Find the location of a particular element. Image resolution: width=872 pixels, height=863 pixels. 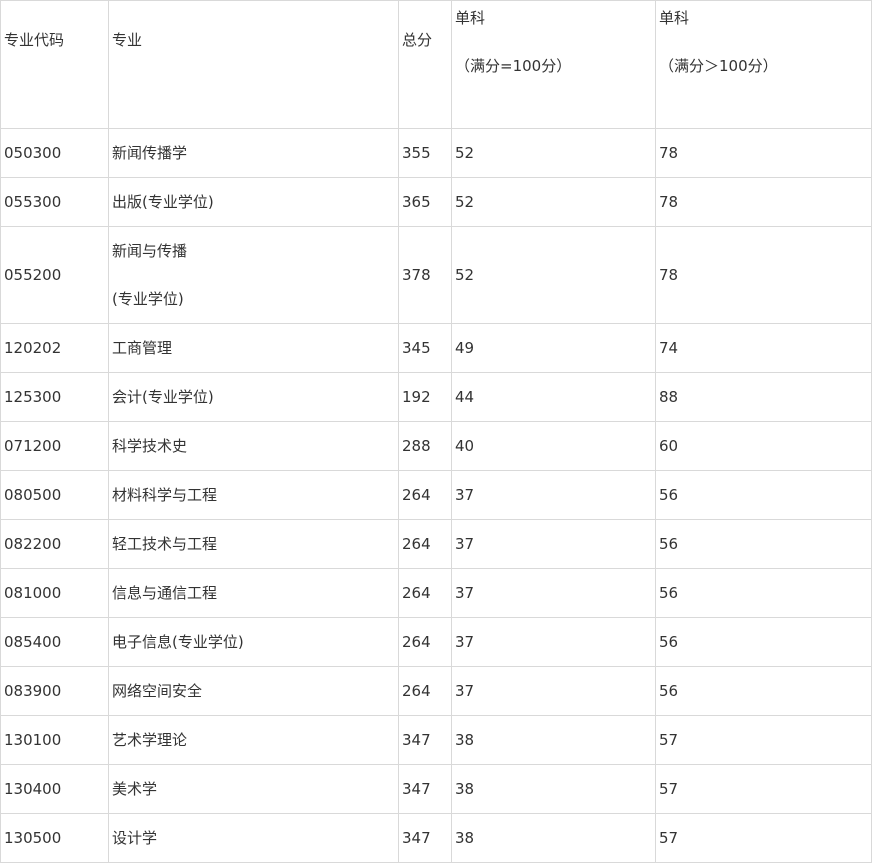

cell-code: 080500 is located at coordinates (54, 495).